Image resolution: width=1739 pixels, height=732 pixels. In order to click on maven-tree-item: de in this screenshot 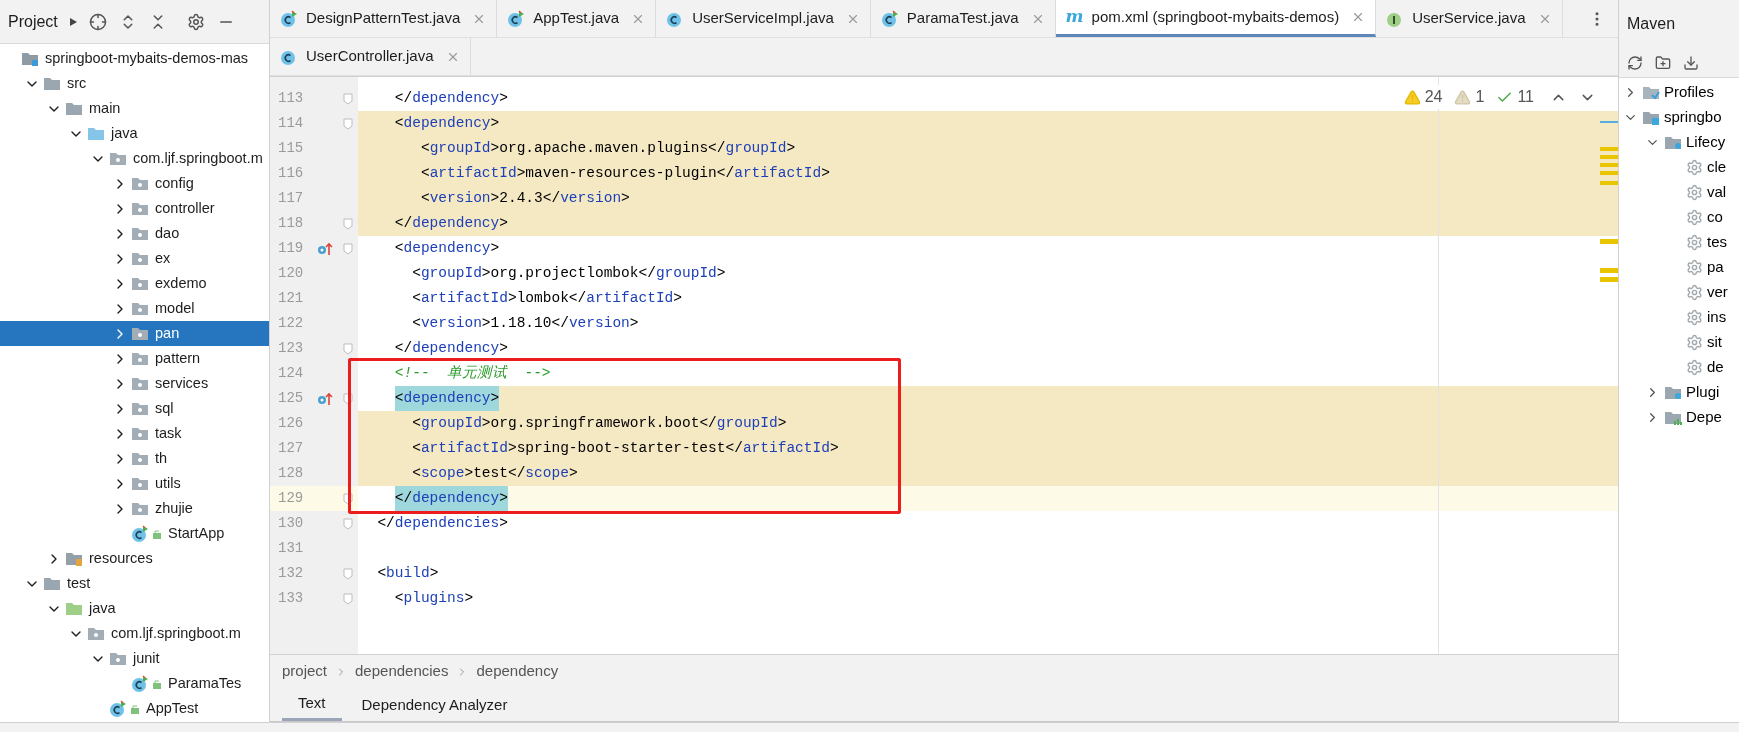, I will do `click(1715, 367)`.